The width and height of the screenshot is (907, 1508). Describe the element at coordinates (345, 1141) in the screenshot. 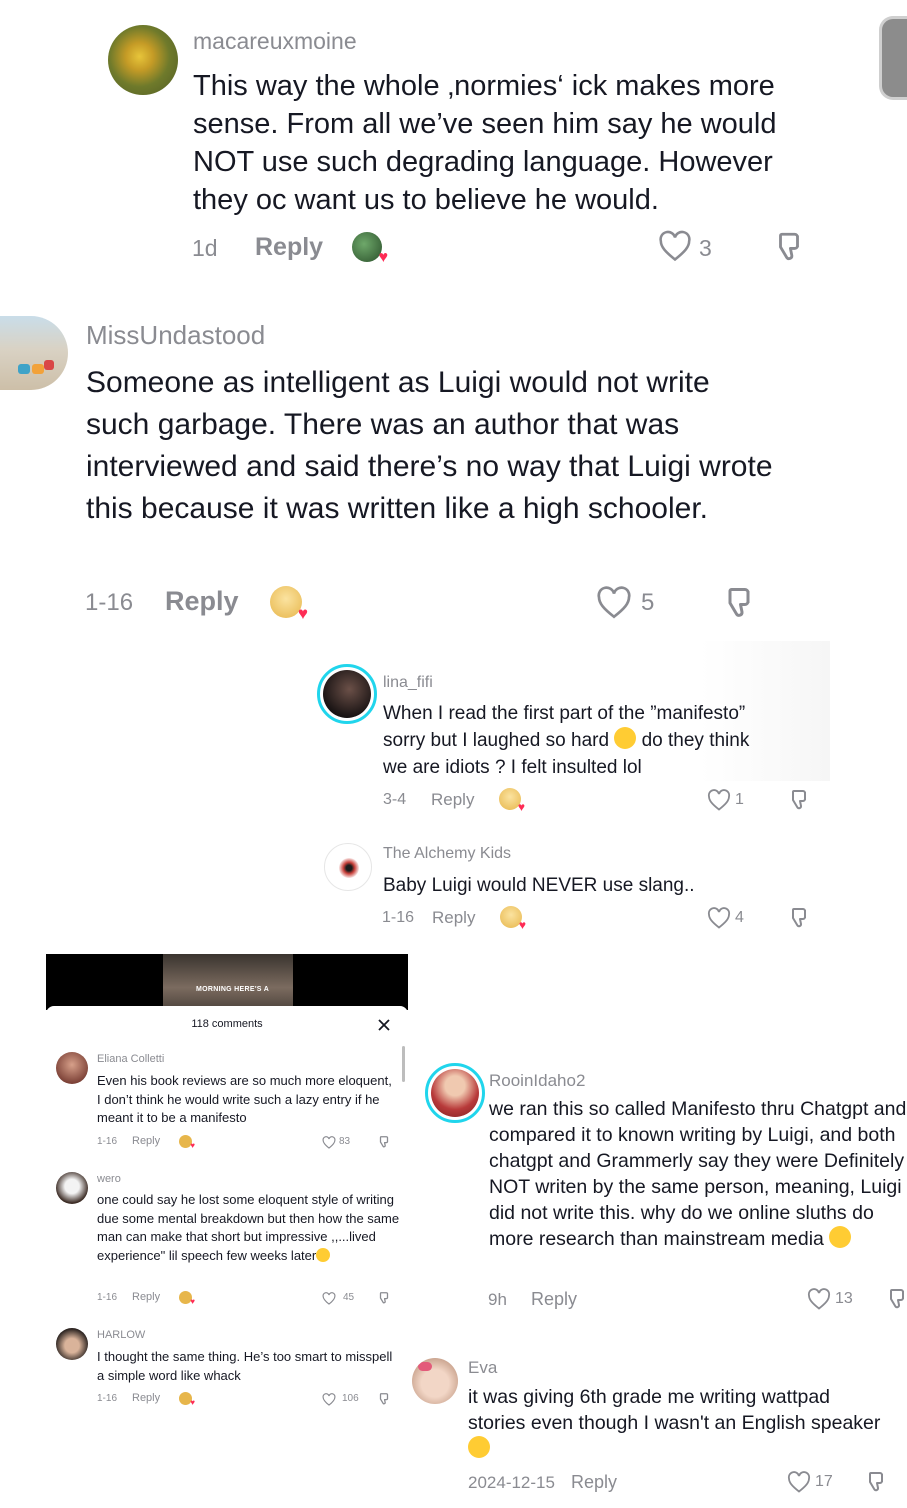

I see `like-count: 83` at that location.